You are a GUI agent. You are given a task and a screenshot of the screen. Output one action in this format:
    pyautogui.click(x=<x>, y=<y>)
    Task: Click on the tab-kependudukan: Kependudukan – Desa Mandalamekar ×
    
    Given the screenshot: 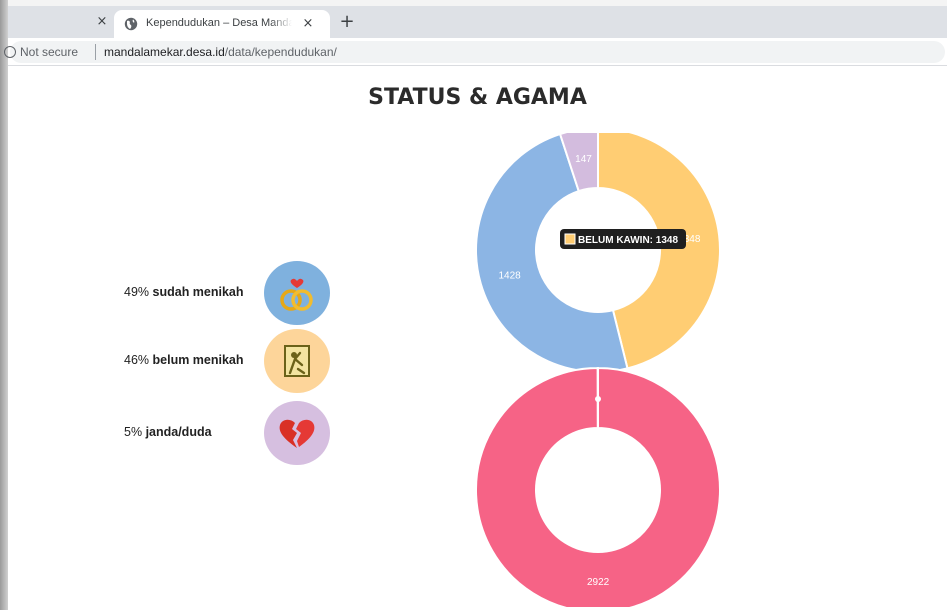 What is the action you would take?
    pyautogui.click(x=222, y=24)
    